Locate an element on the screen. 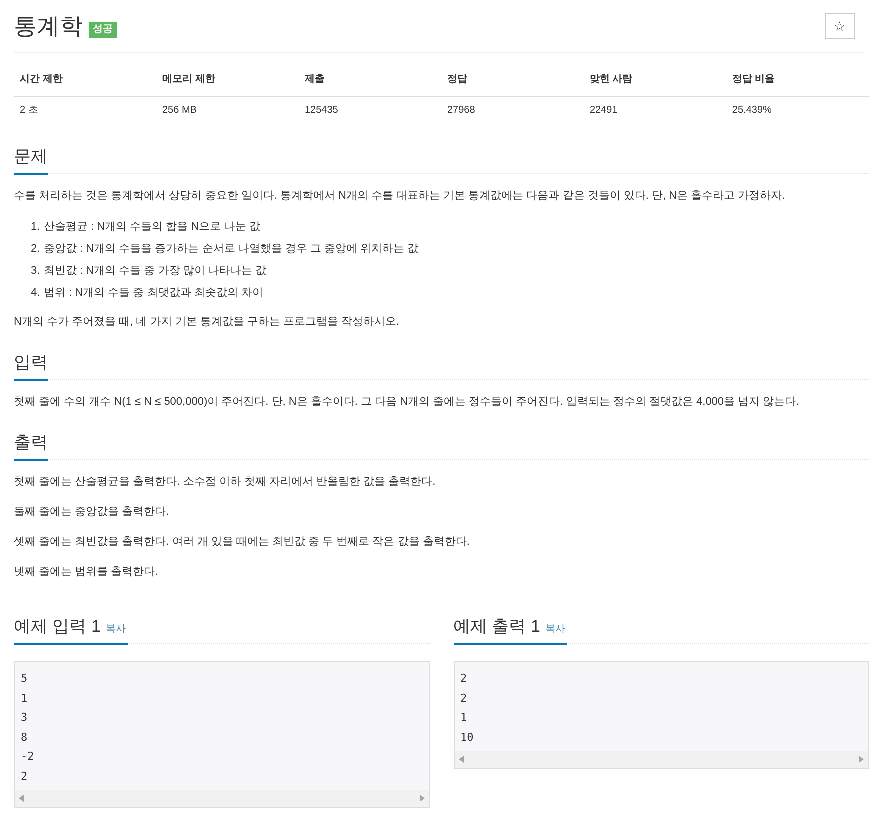 The height and width of the screenshot is (815, 877). code-line: 3 is located at coordinates (25, 718).